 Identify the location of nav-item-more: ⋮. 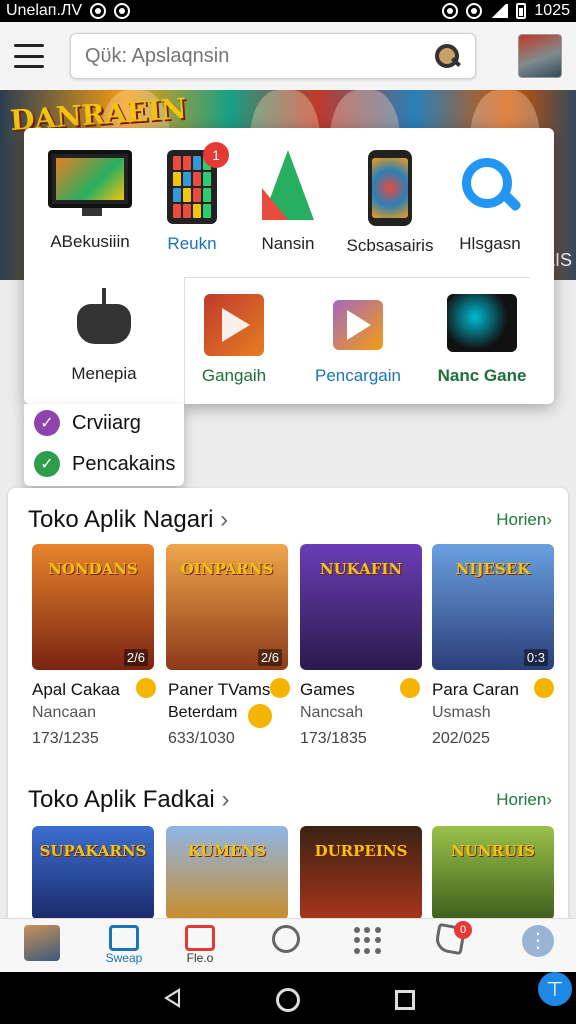
(538, 941).